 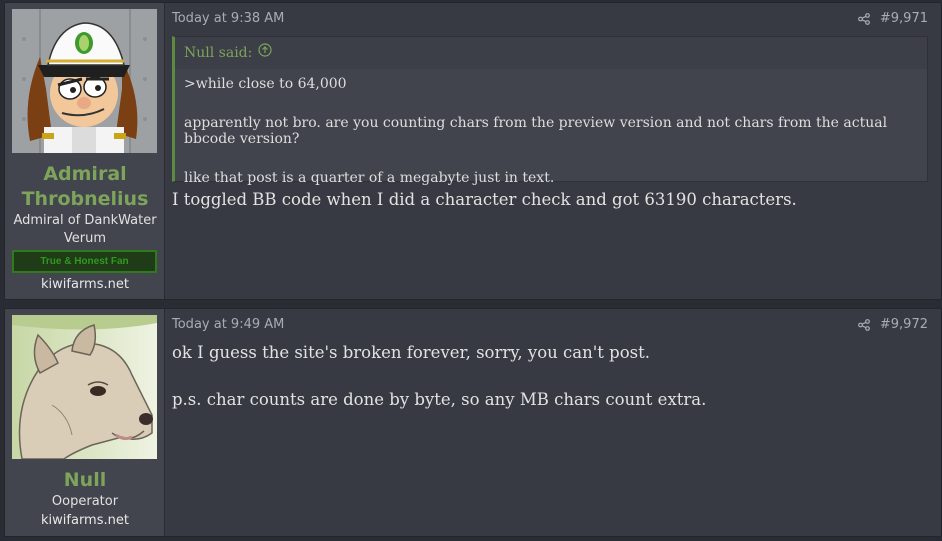 I want to click on username: Admiral Throbnelius, so click(x=85, y=187).